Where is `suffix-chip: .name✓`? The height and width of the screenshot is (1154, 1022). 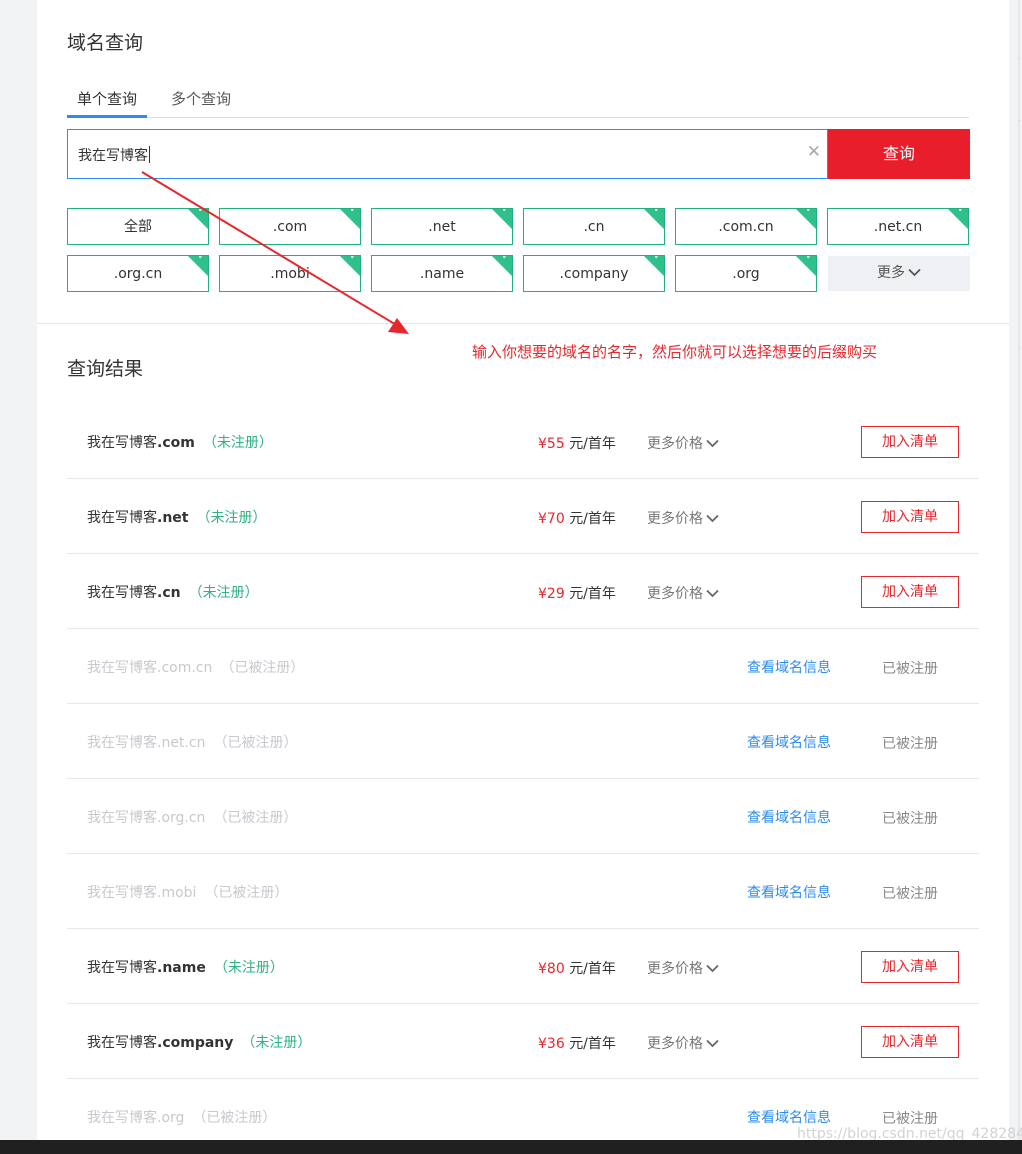 suffix-chip: .name✓ is located at coordinates (442, 273).